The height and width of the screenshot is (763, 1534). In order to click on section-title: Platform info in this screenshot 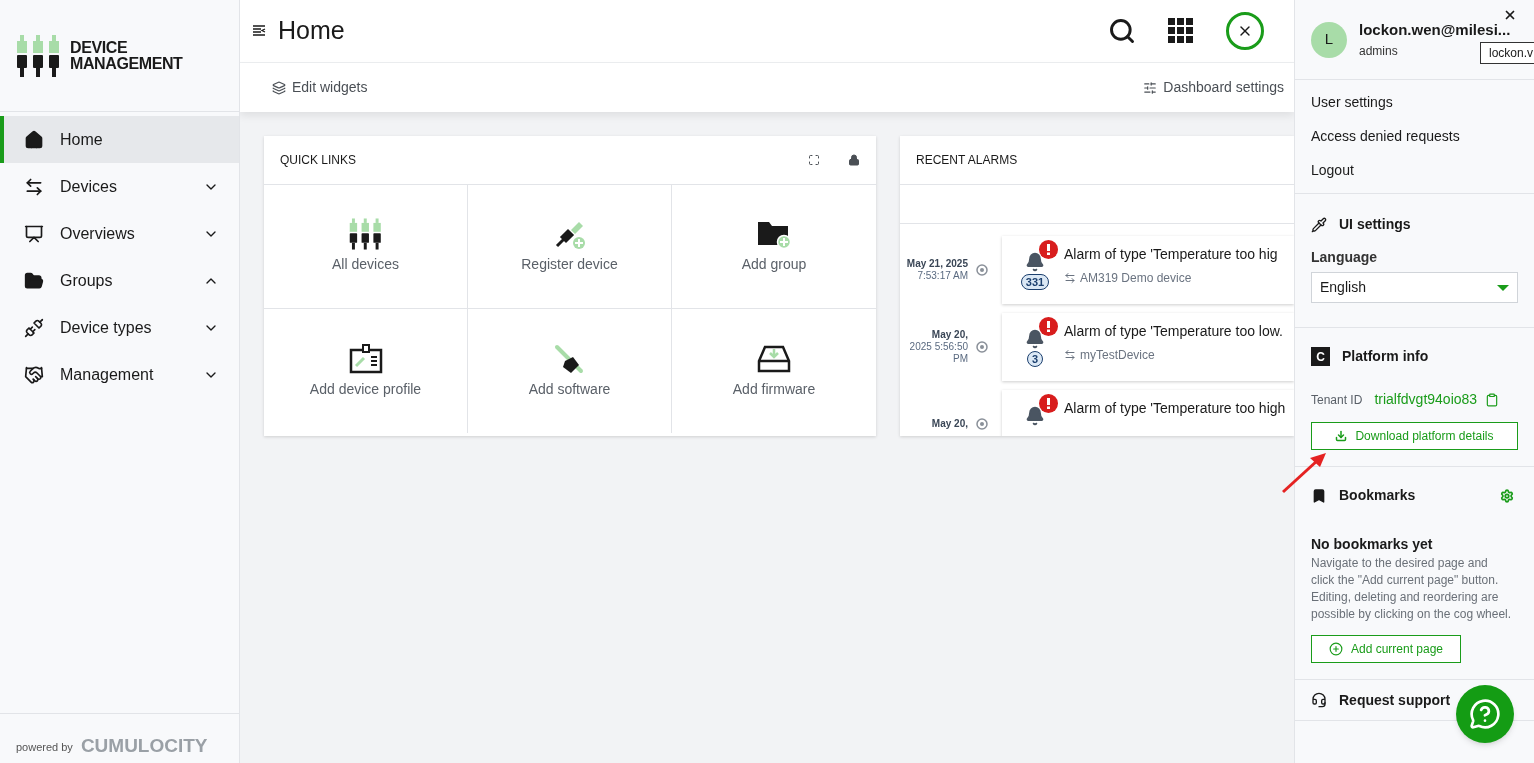, I will do `click(1385, 356)`.